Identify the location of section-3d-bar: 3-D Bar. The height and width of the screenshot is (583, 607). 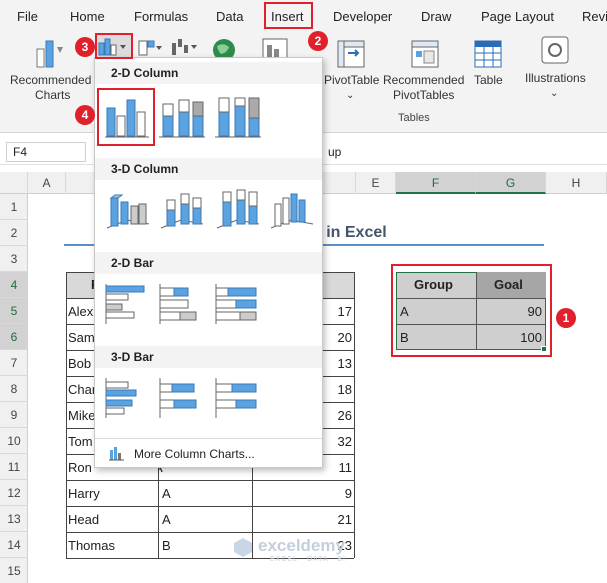
(208, 357).